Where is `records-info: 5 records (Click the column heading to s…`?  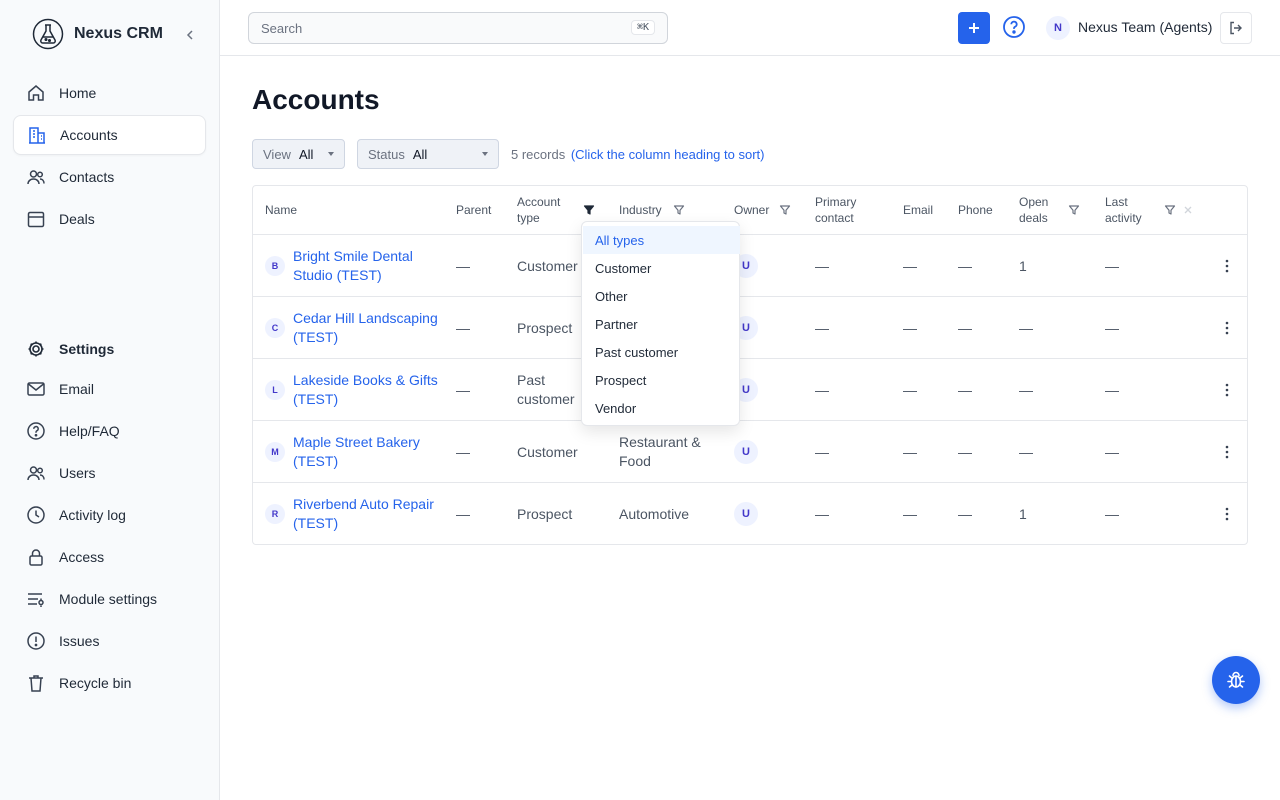 records-info: 5 records (Click the column heading to s… is located at coordinates (637, 154).